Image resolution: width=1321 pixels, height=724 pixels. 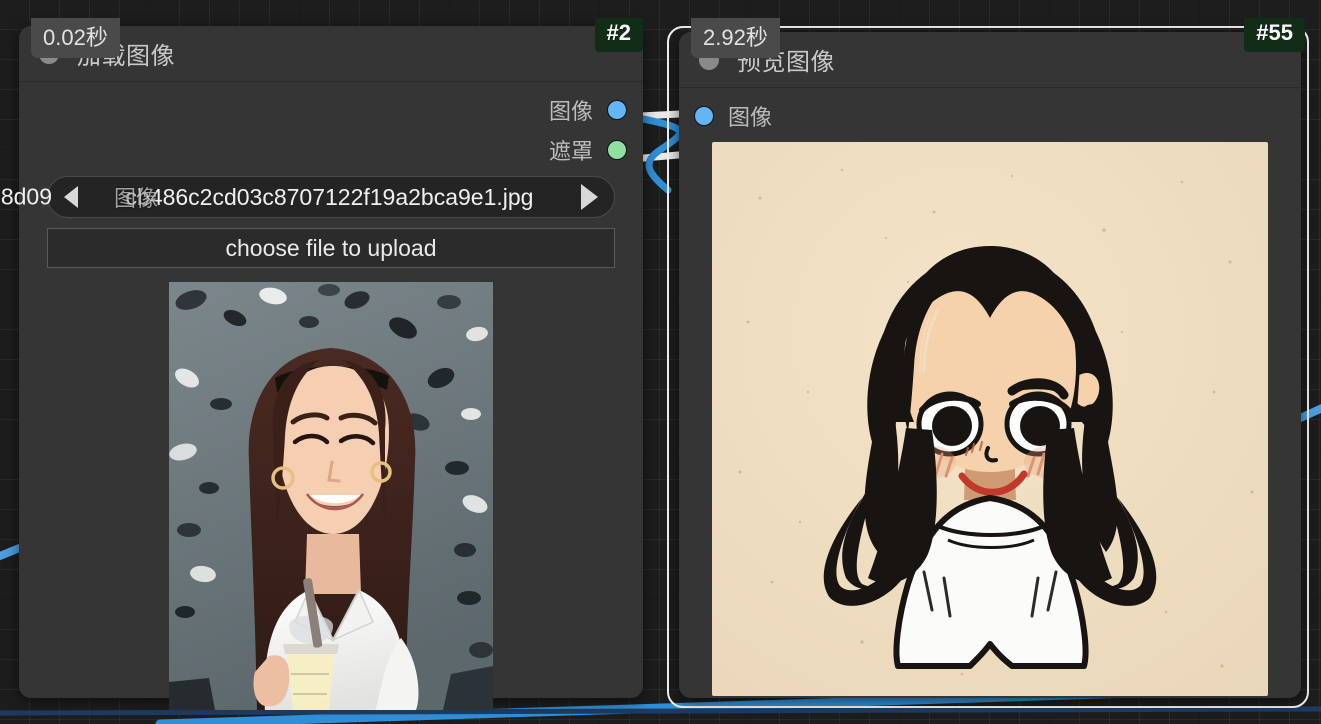 I want to click on input-slot-image: 图像, so click(x=990, y=116).